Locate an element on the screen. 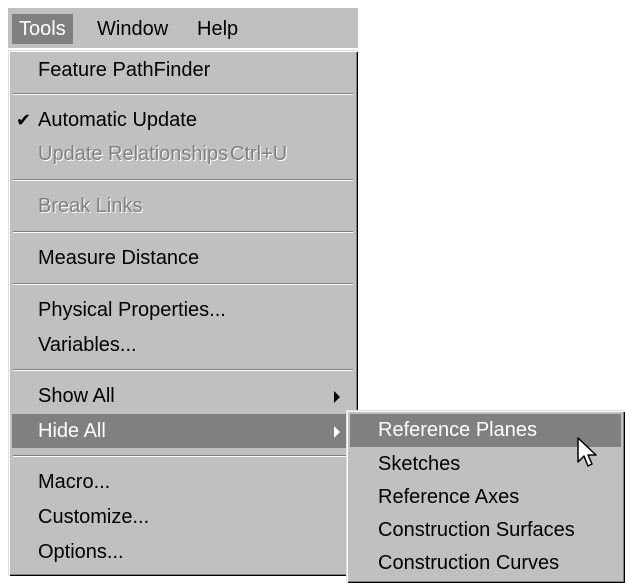 The width and height of the screenshot is (625, 583). menu-item-label: Break Links is located at coordinates (90, 206).